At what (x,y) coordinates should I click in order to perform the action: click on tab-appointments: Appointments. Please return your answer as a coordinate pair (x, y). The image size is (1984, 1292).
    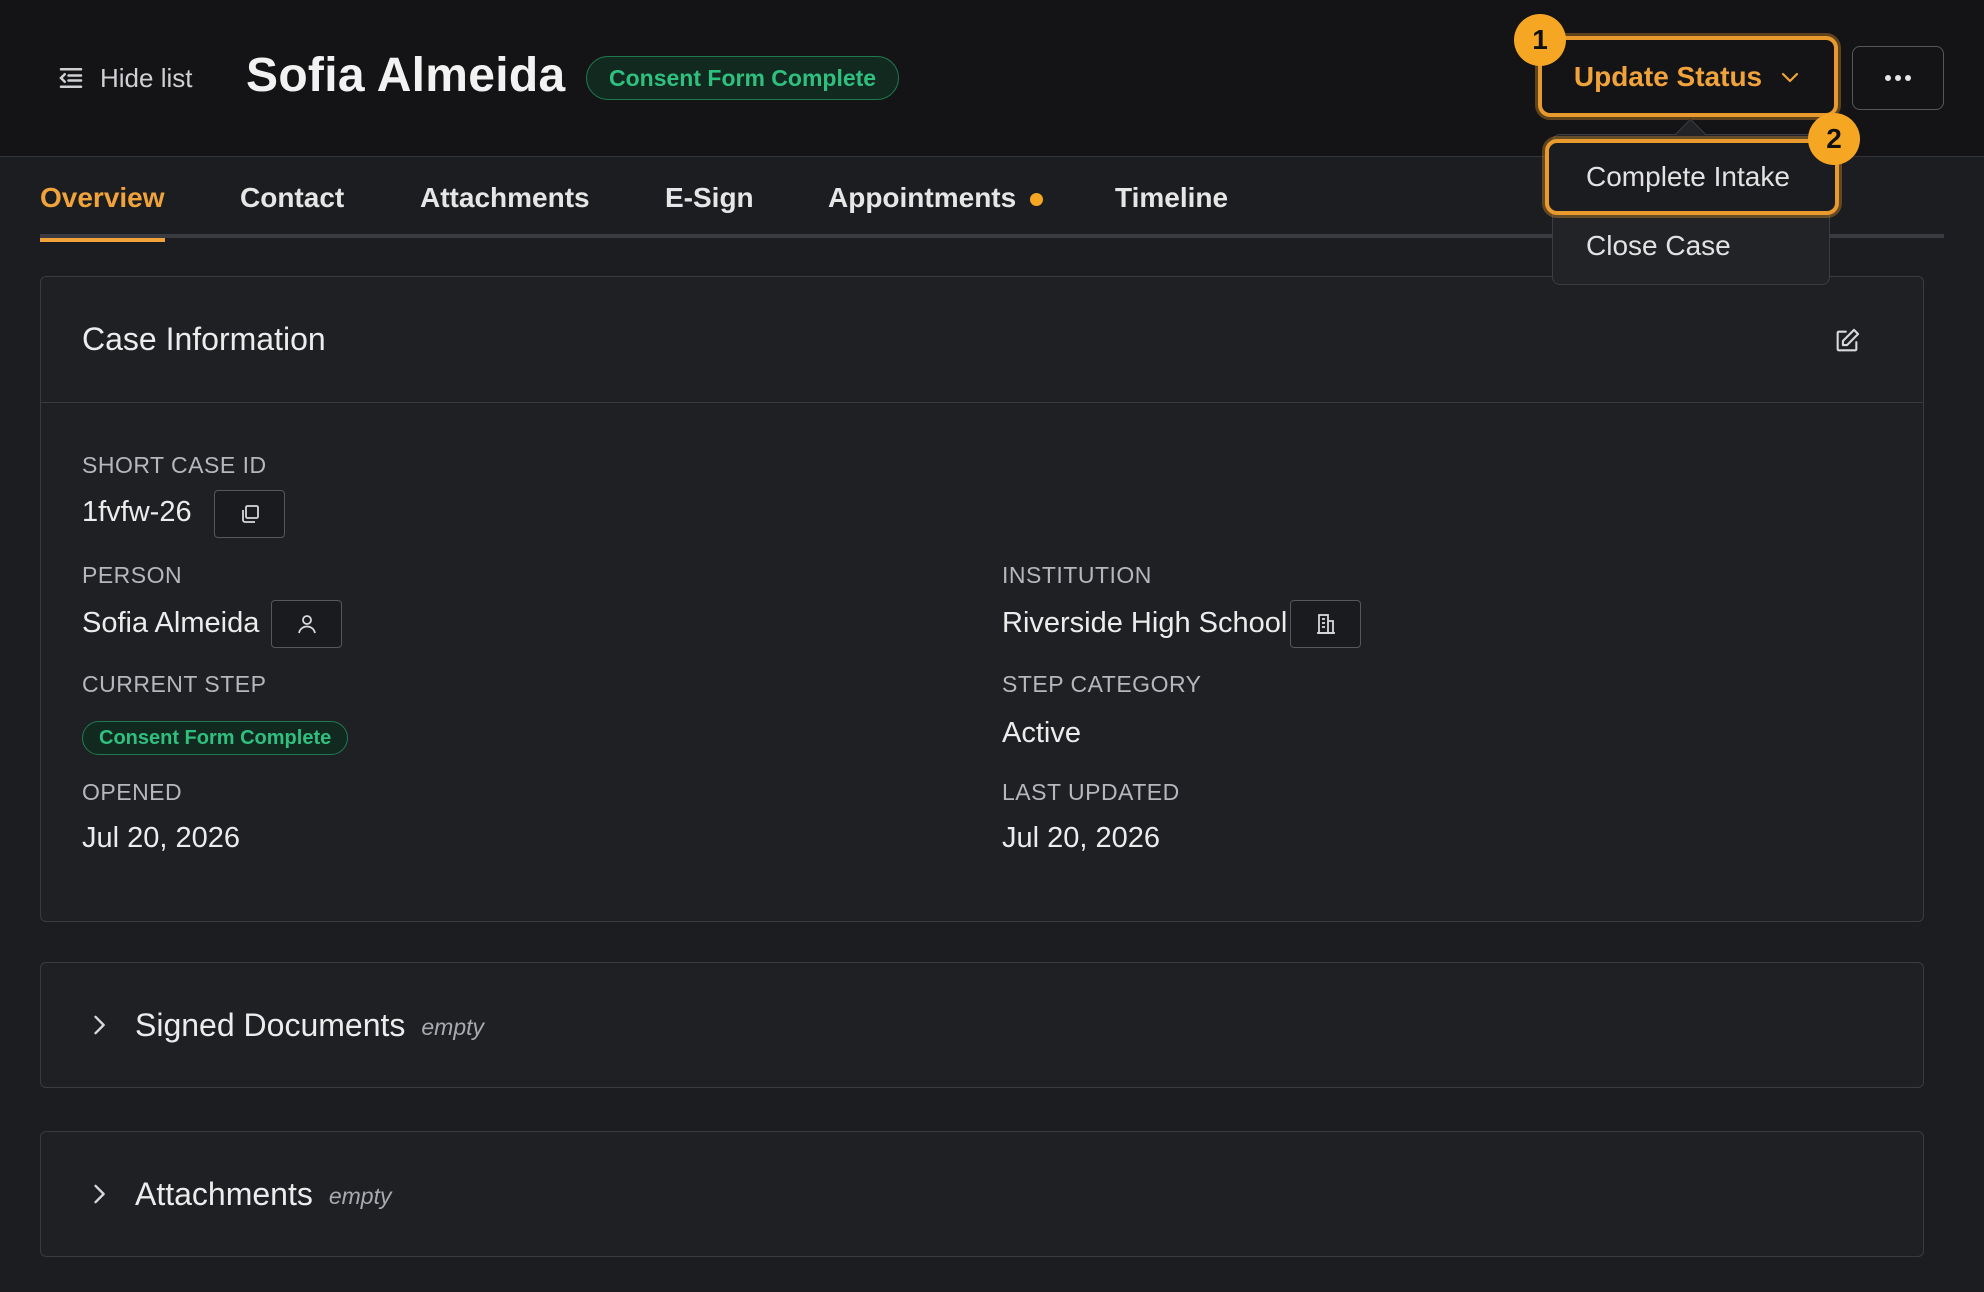
    Looking at the image, I should click on (936, 210).